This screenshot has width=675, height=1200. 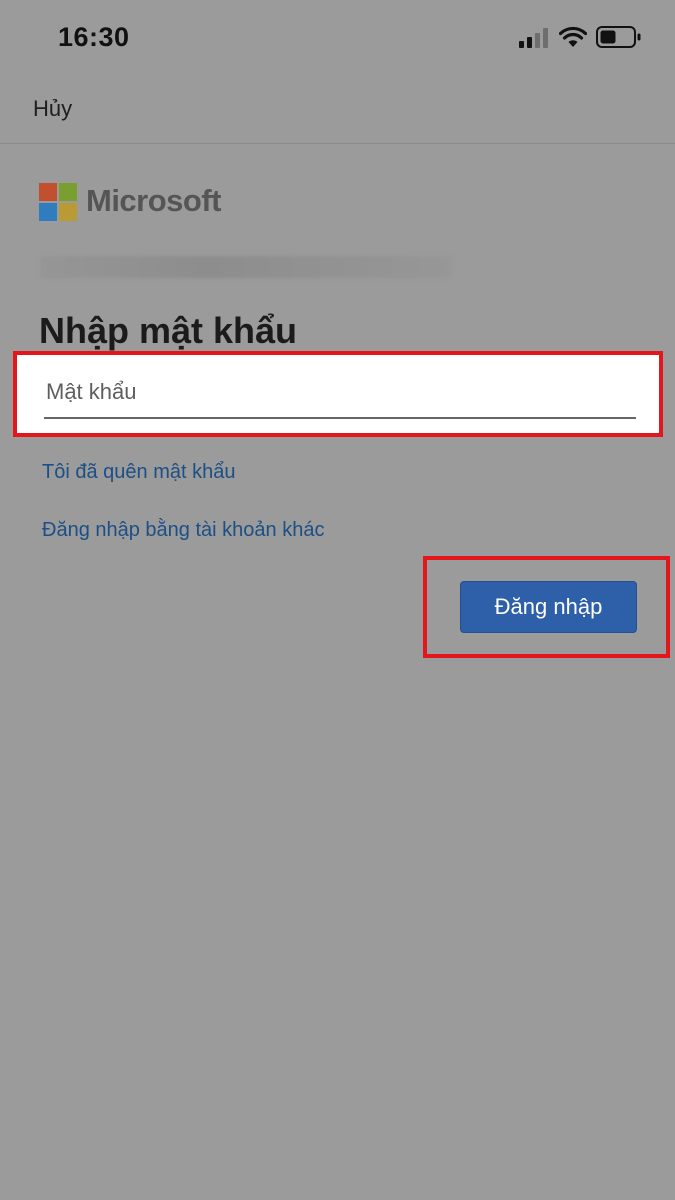 I want to click on page-title: Nhập mật khẩu, so click(x=168, y=330).